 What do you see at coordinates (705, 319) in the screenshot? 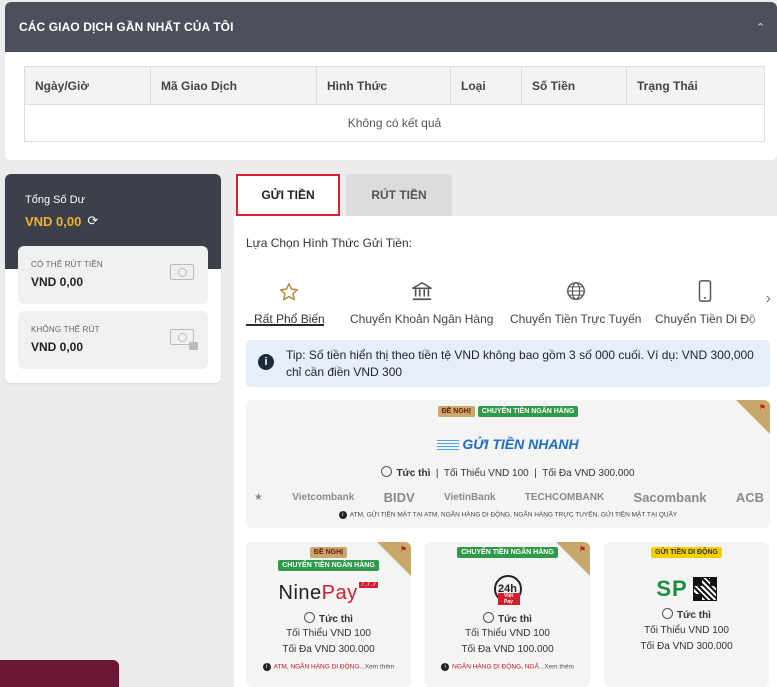
I see `method-label-mobile-transfer: Chuyển Tiền Di Độ` at bounding box center [705, 319].